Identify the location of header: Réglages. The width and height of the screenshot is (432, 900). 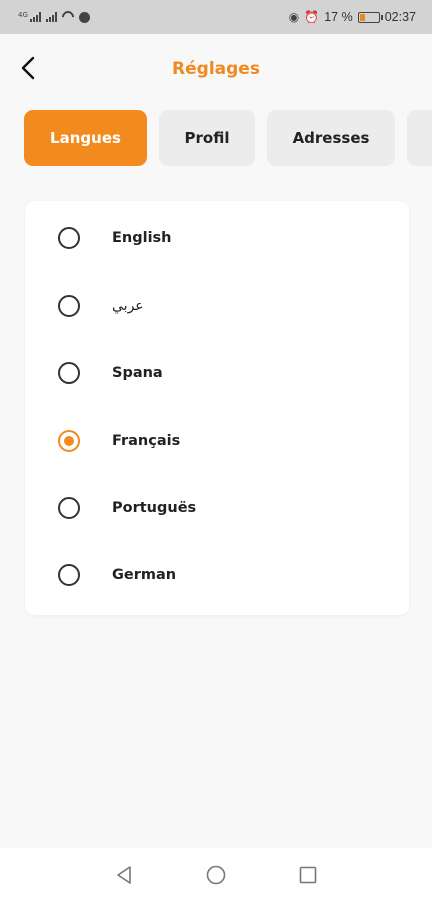
(216, 69).